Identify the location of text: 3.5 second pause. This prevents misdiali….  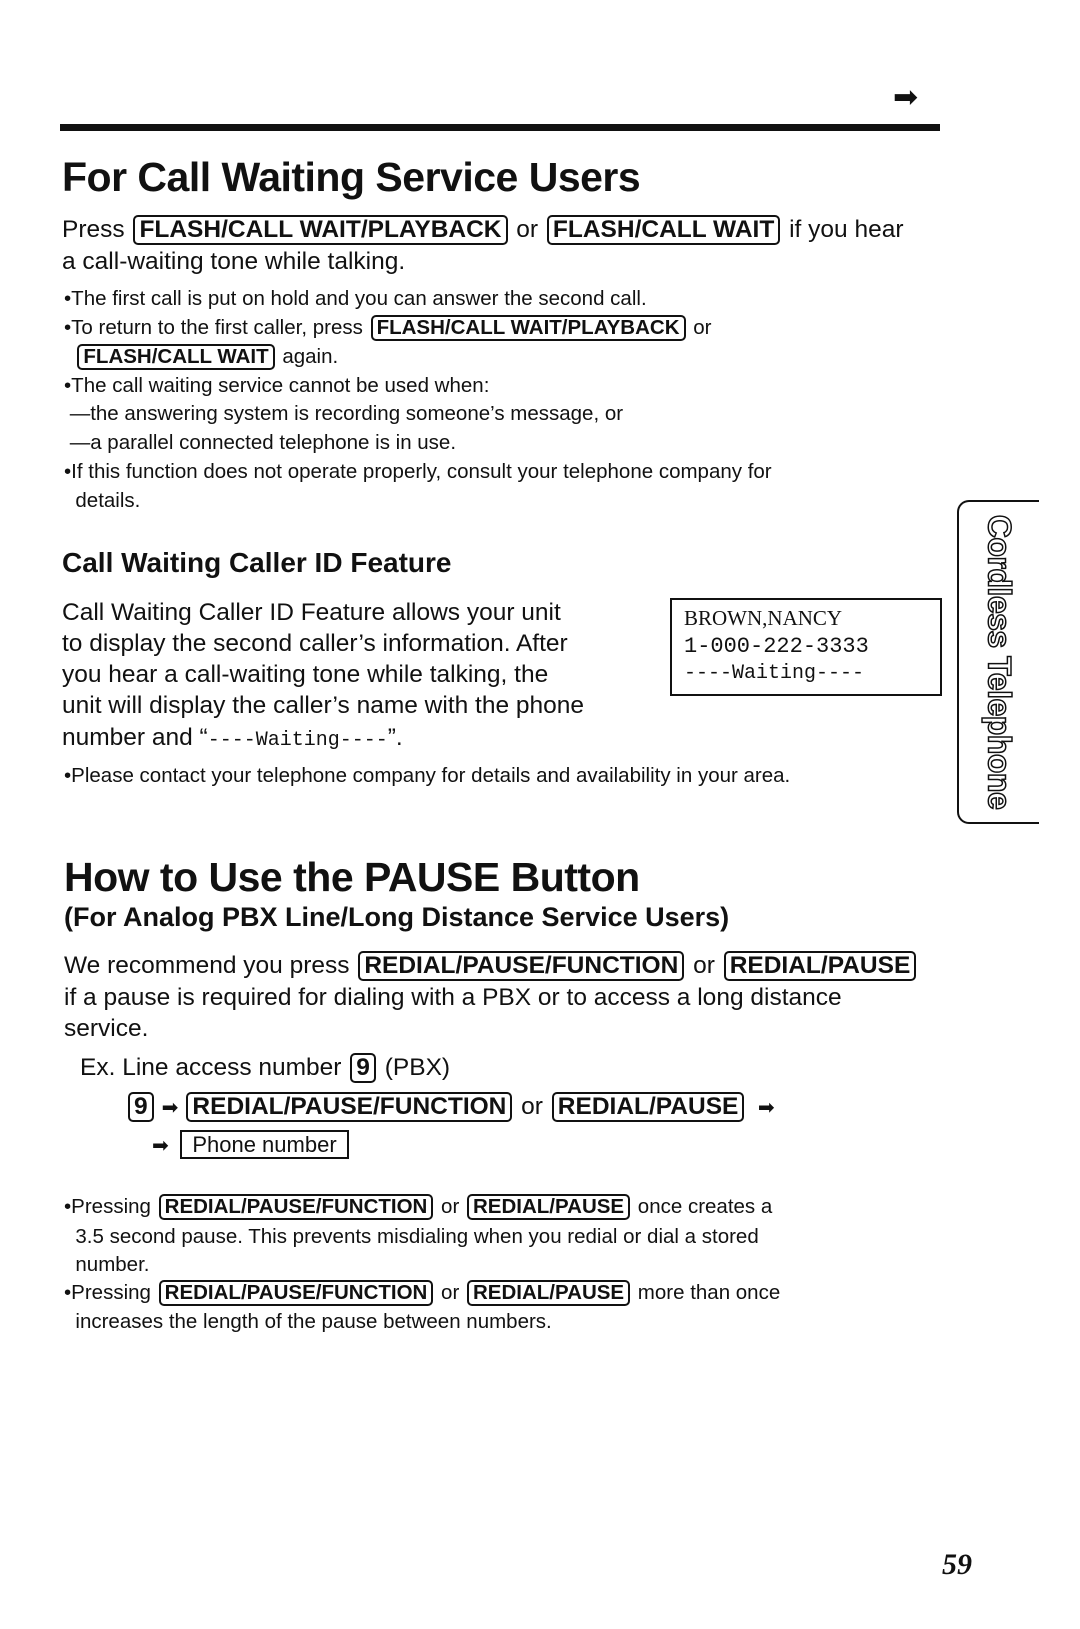
(411, 1236).